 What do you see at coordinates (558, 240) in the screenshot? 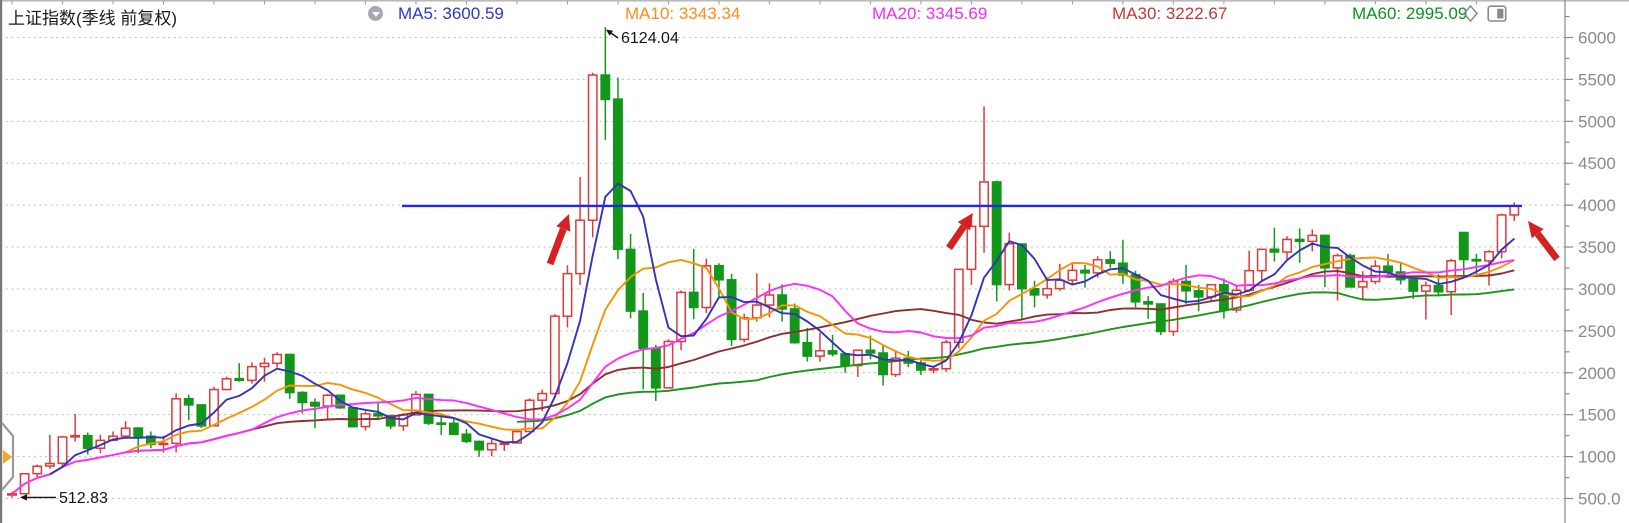
I see `arrow-2007-breakout` at bounding box center [558, 240].